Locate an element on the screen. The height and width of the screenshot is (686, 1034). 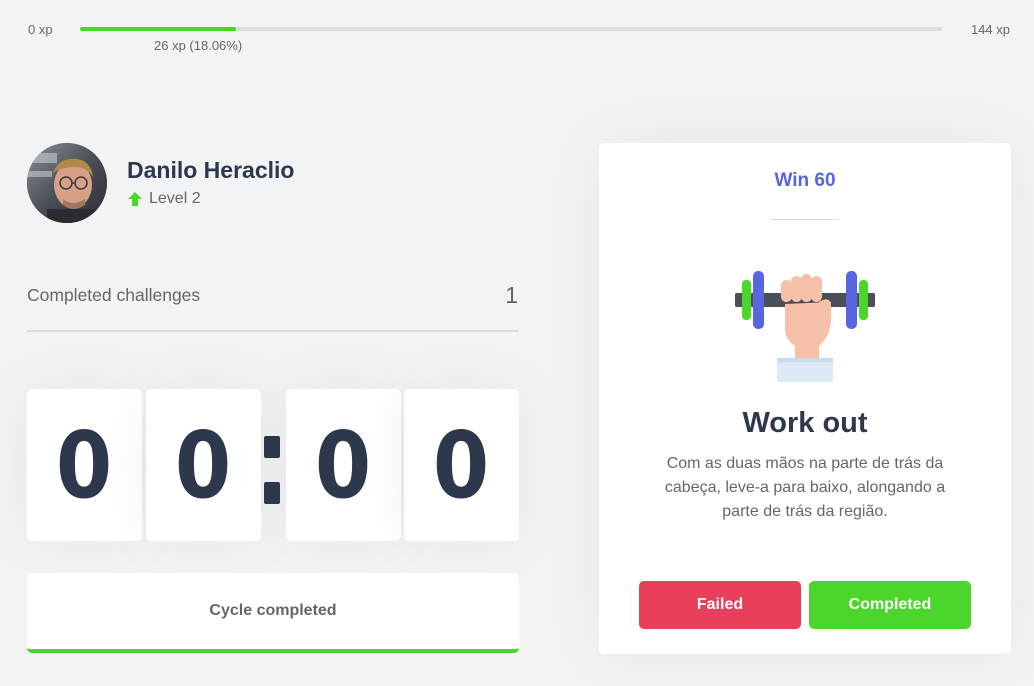
xp-progress-fill is located at coordinates (158, 29).